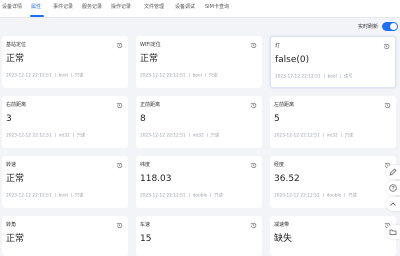 The height and width of the screenshot is (256, 400). Describe the element at coordinates (217, 7) in the screenshot. I see `tab-sim-query: SIM卡查询` at that location.